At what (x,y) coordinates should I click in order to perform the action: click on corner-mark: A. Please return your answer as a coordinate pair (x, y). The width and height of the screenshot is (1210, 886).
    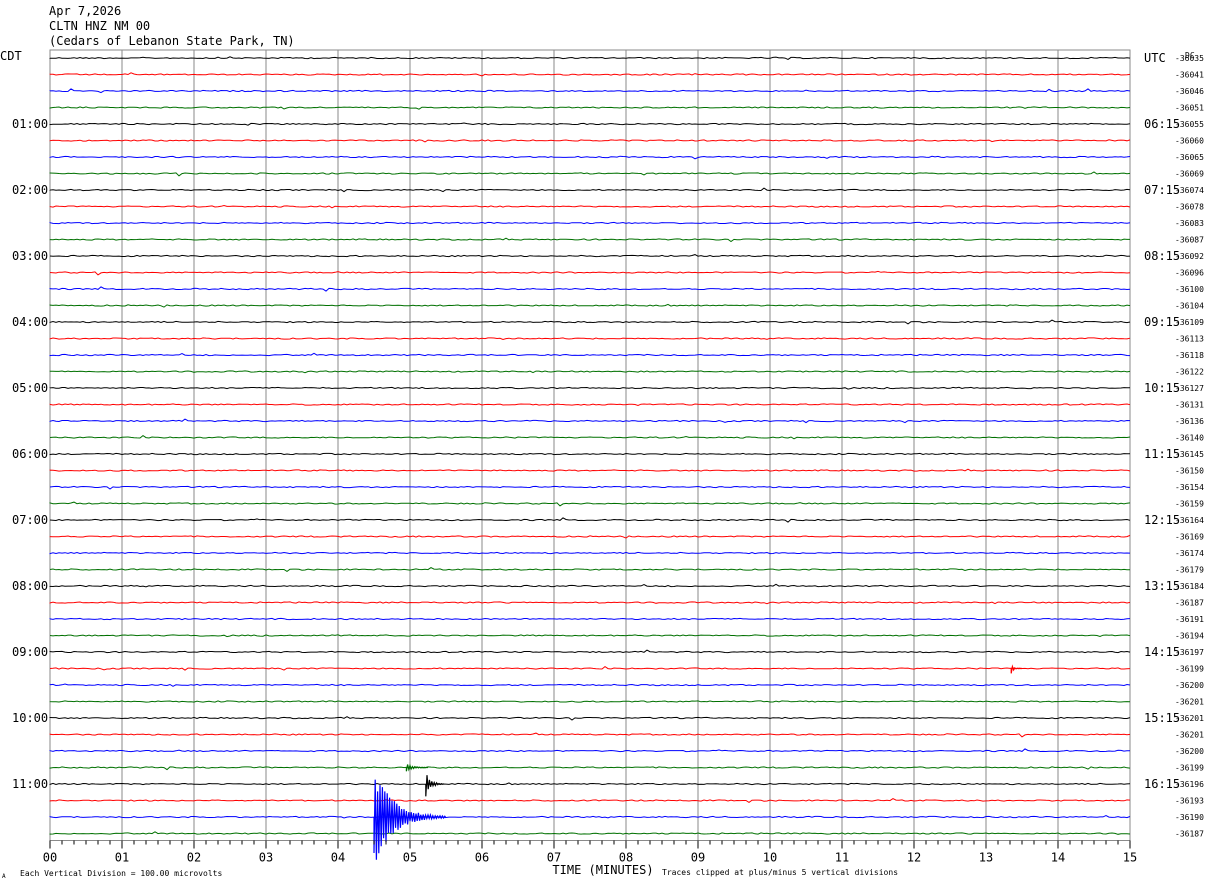
    Looking at the image, I should click on (4, 876).